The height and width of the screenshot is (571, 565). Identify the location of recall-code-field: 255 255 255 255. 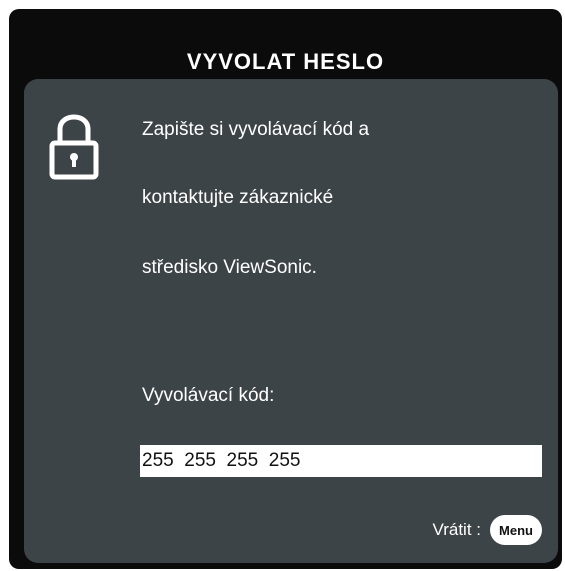
(341, 461).